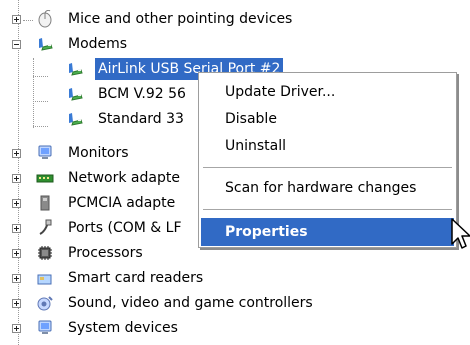  What do you see at coordinates (16, 44) in the screenshot?
I see `collapse-icon` at bounding box center [16, 44].